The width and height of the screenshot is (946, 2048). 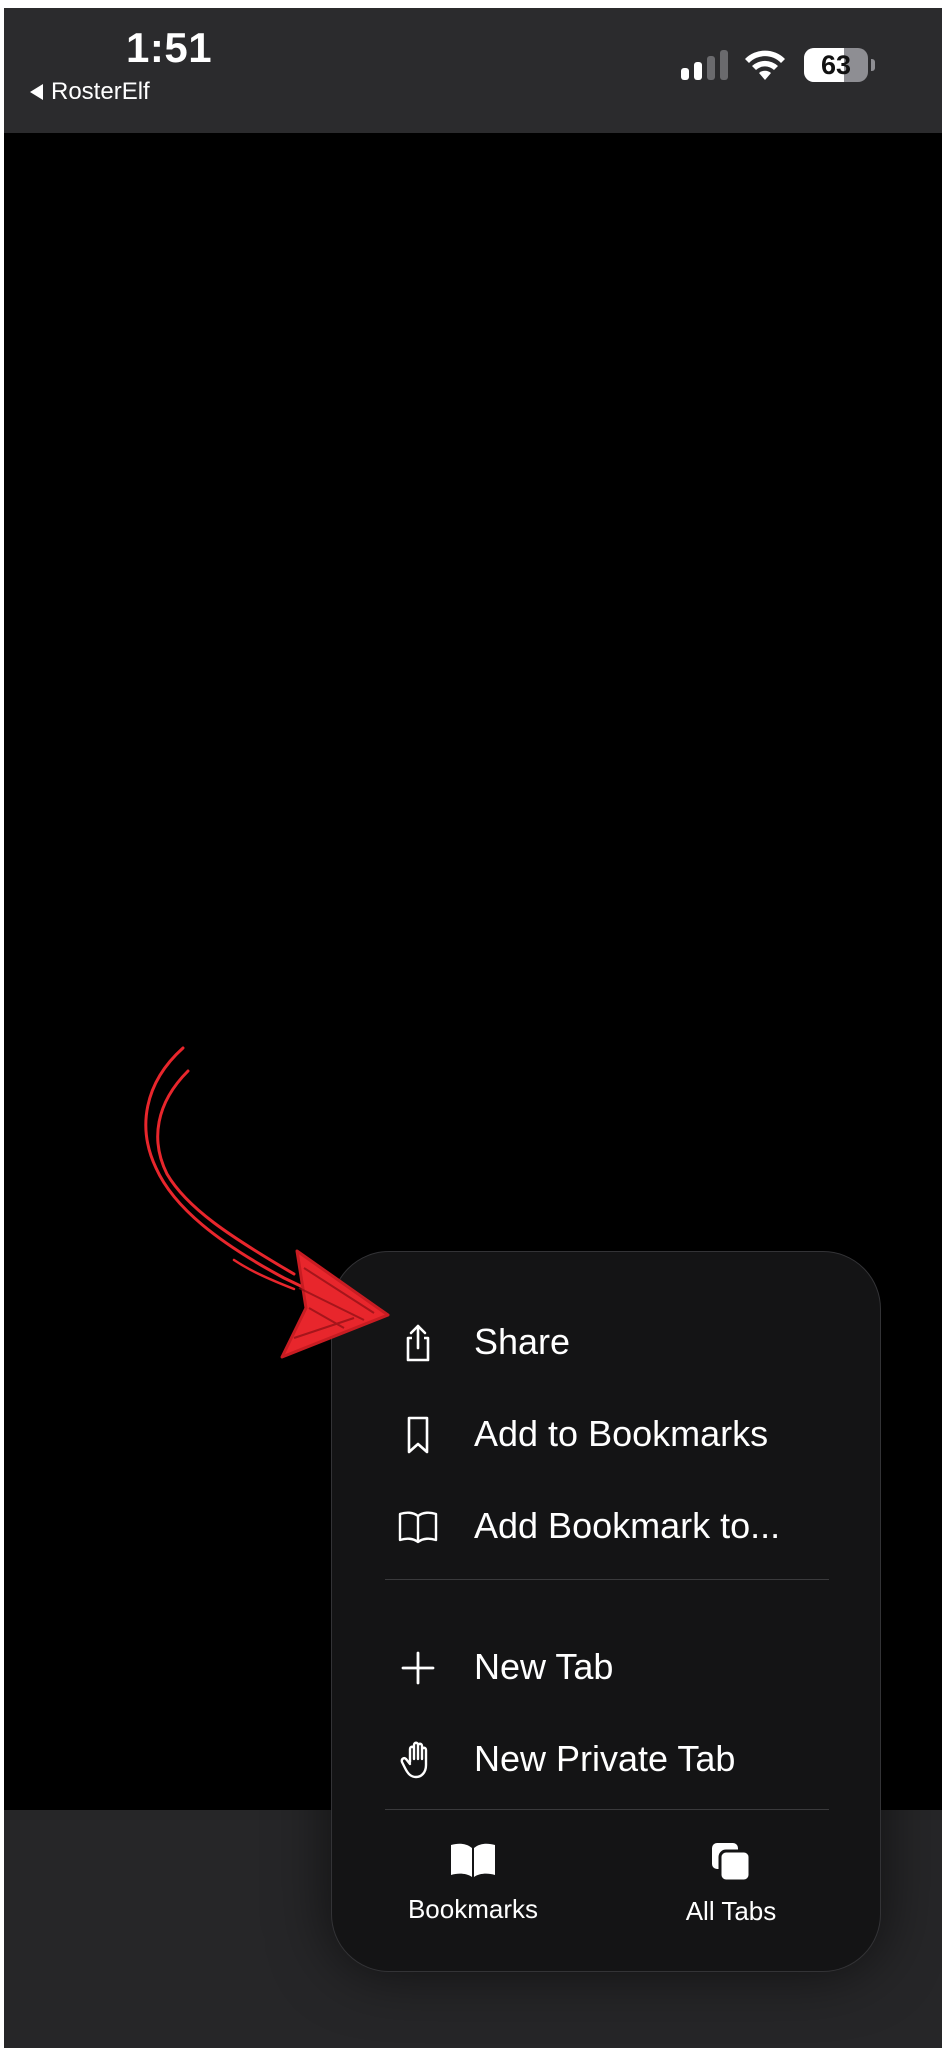 What do you see at coordinates (267, 1202) in the screenshot?
I see `annotation-arrow-icon` at bounding box center [267, 1202].